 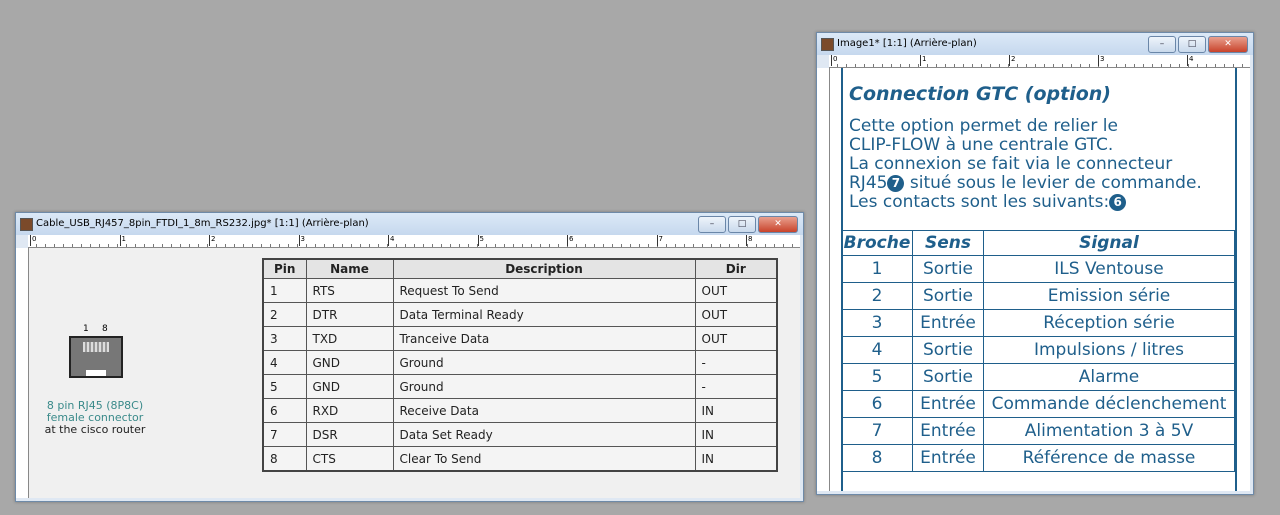 I want to click on horizontal-ruler: 0 1 2 3 4, so click(x=1039, y=61).